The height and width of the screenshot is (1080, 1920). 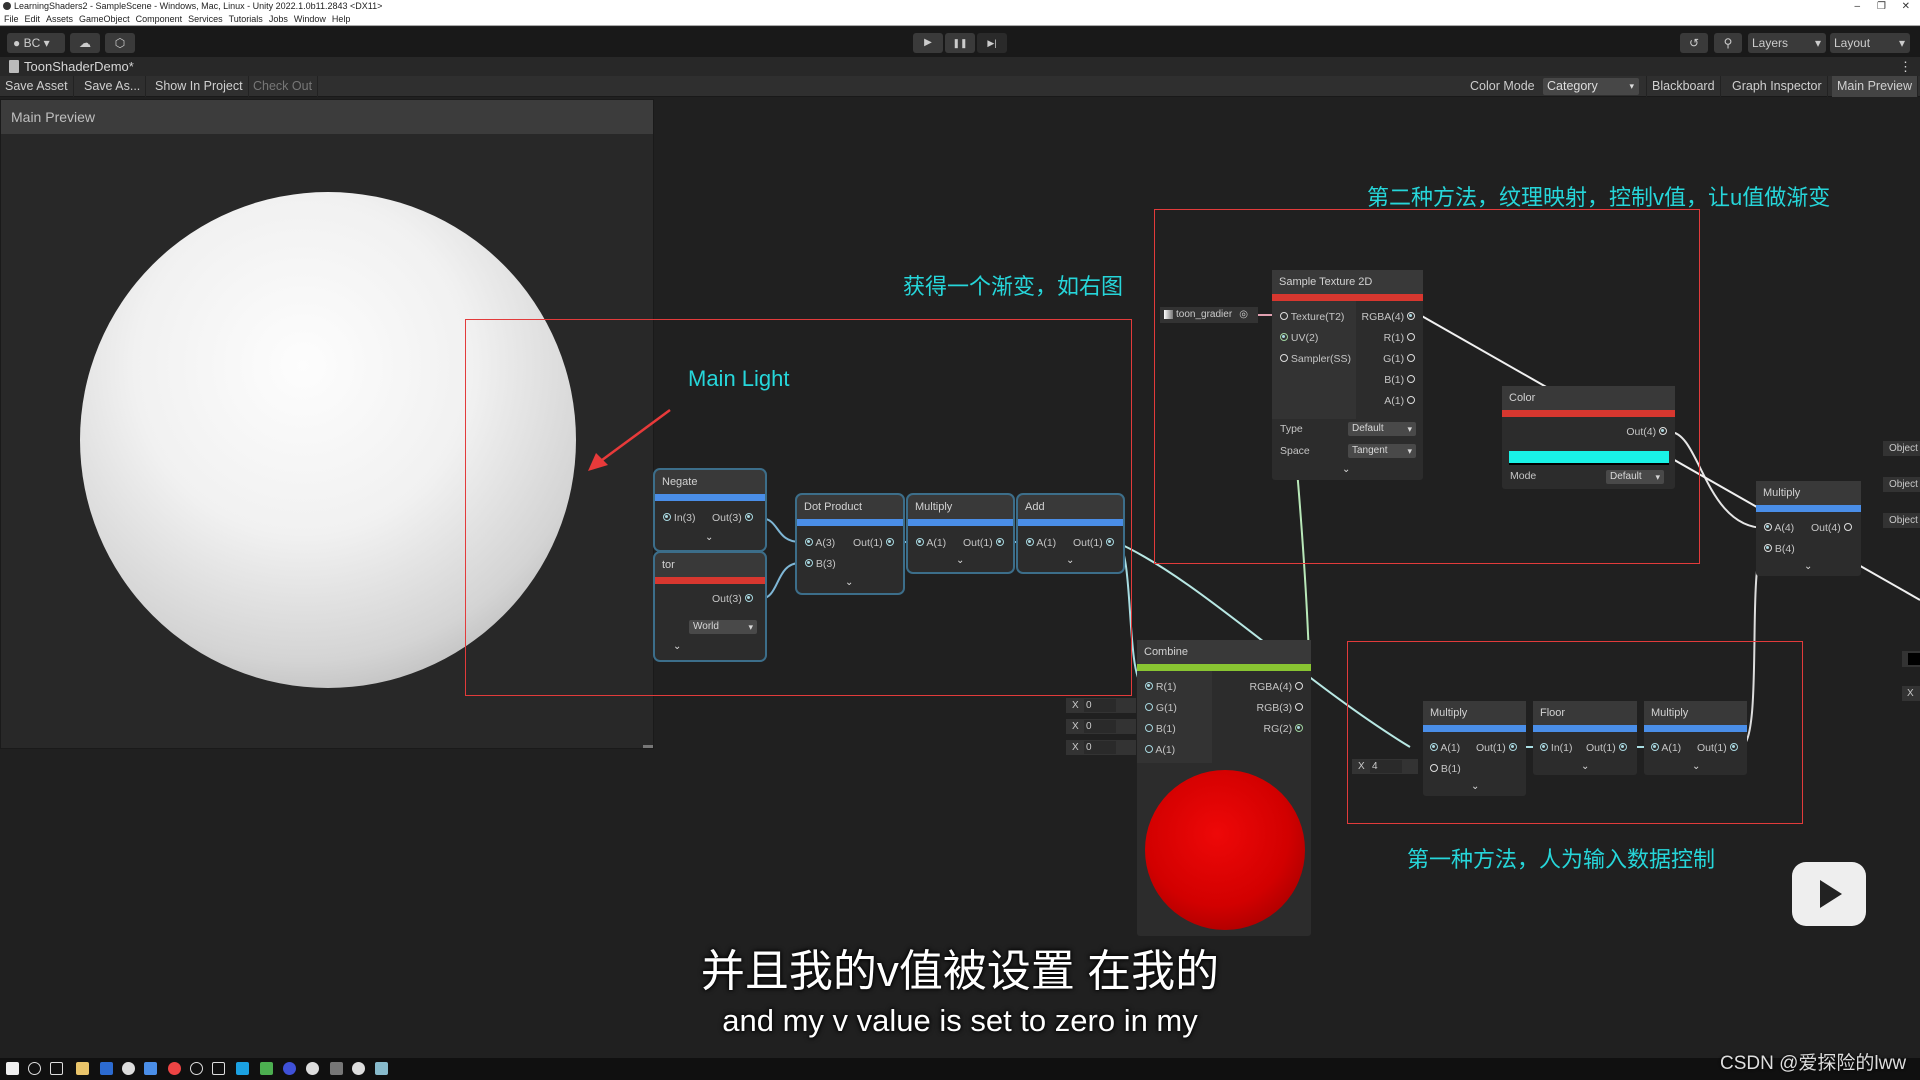 What do you see at coordinates (1101, 726) in the screenshot?
I see `b-input-field: X0` at bounding box center [1101, 726].